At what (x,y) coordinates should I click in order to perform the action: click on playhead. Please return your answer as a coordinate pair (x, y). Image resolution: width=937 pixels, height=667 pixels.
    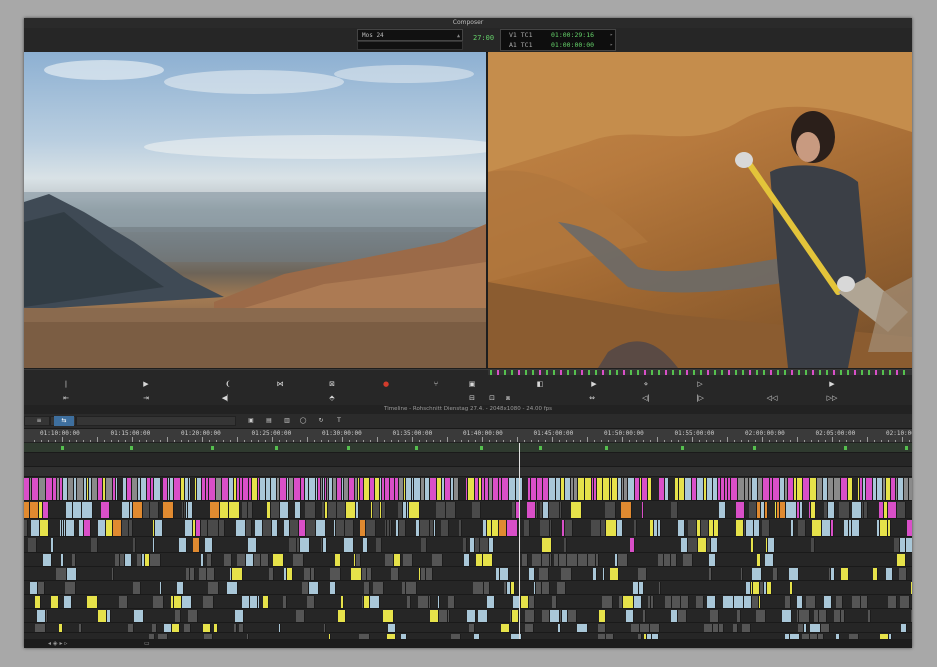
    Looking at the image, I should click on (519, 541).